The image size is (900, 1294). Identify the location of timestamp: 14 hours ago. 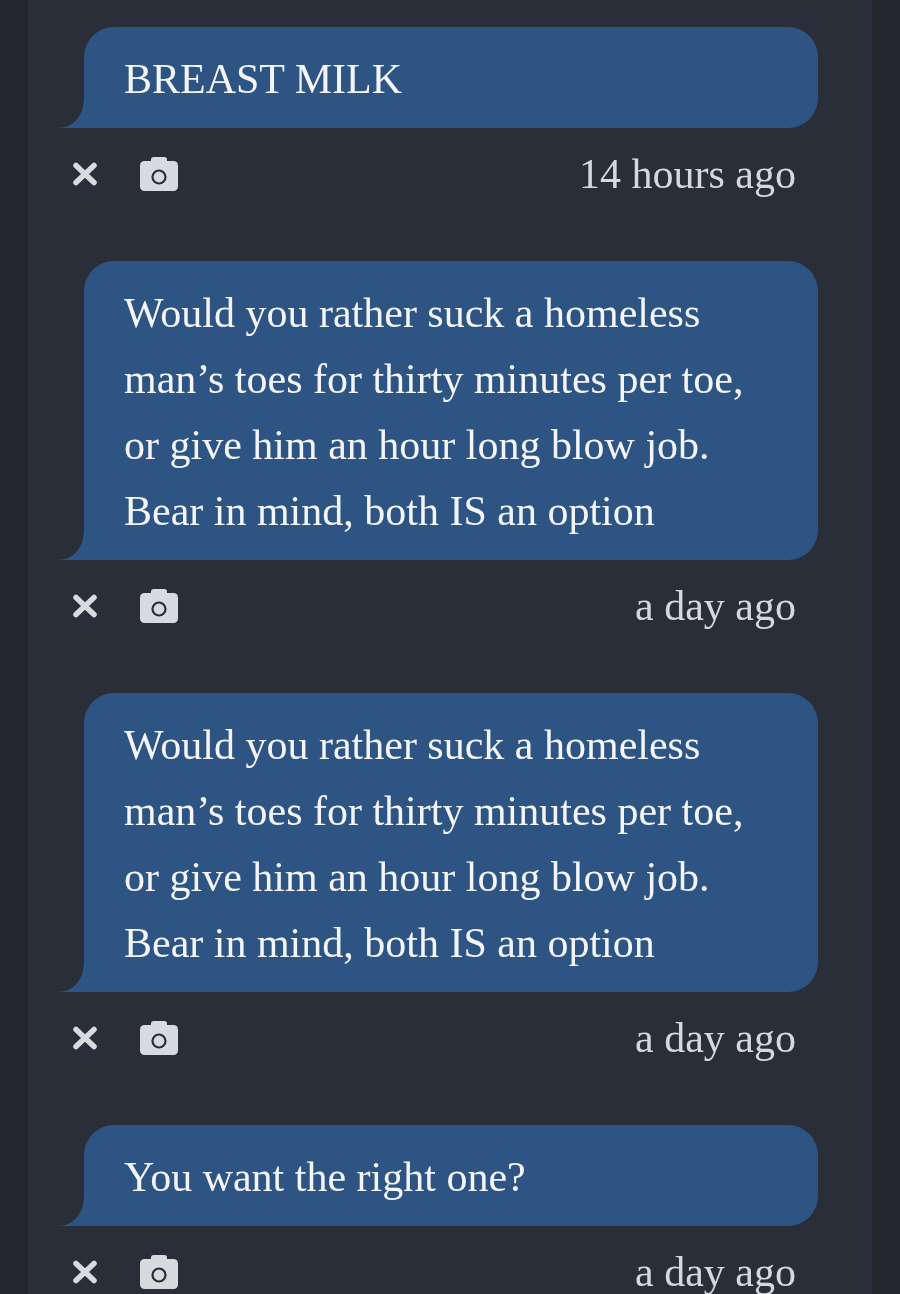
(687, 174).